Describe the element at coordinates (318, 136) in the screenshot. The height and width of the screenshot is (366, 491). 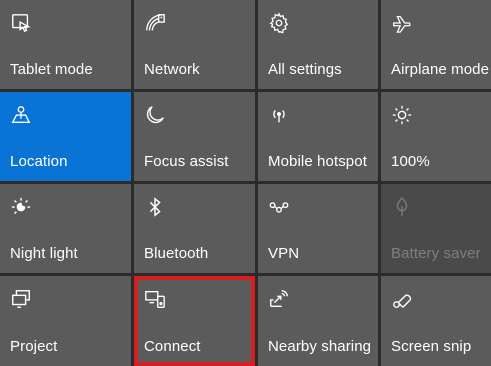
I see `tile-mobile-hotspot: Mobile hotspot` at that location.